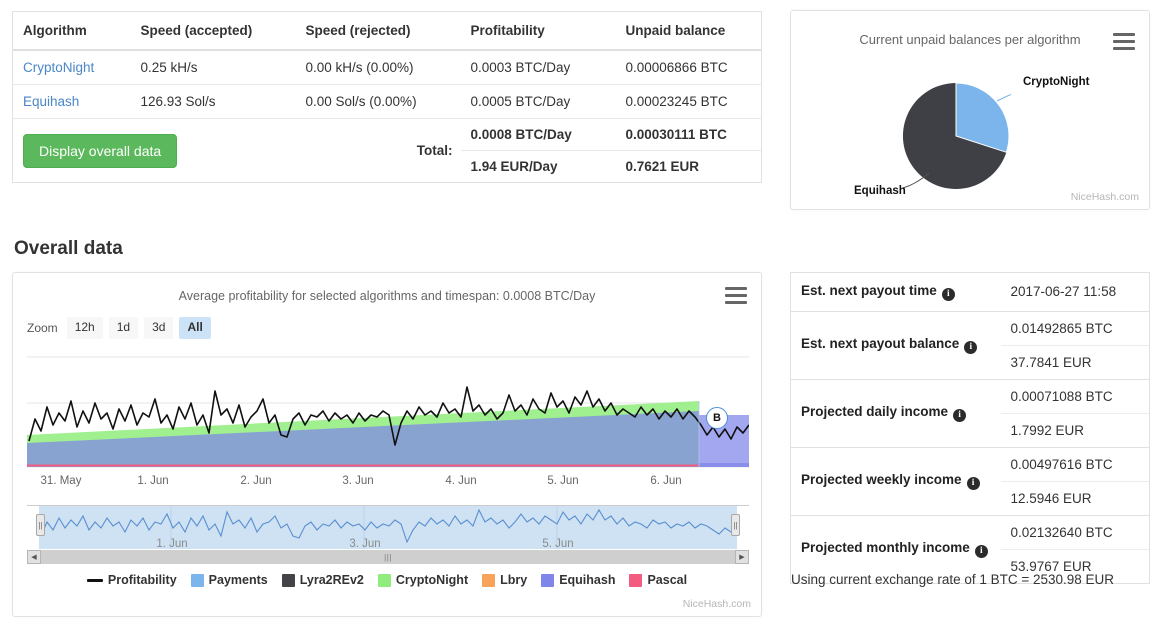  I want to click on x-tick-label: 5. Jun, so click(563, 481).